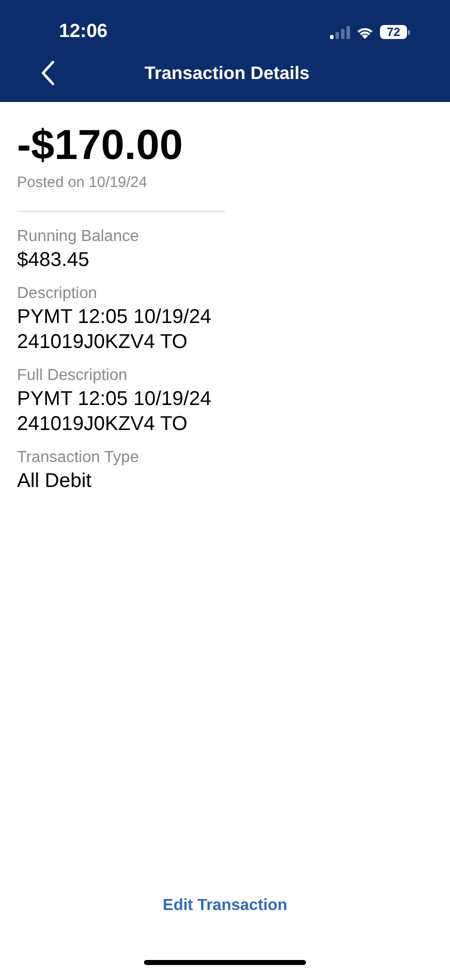 The image size is (450, 975). Describe the element at coordinates (57, 294) in the screenshot. I see `field-label: Description` at that location.